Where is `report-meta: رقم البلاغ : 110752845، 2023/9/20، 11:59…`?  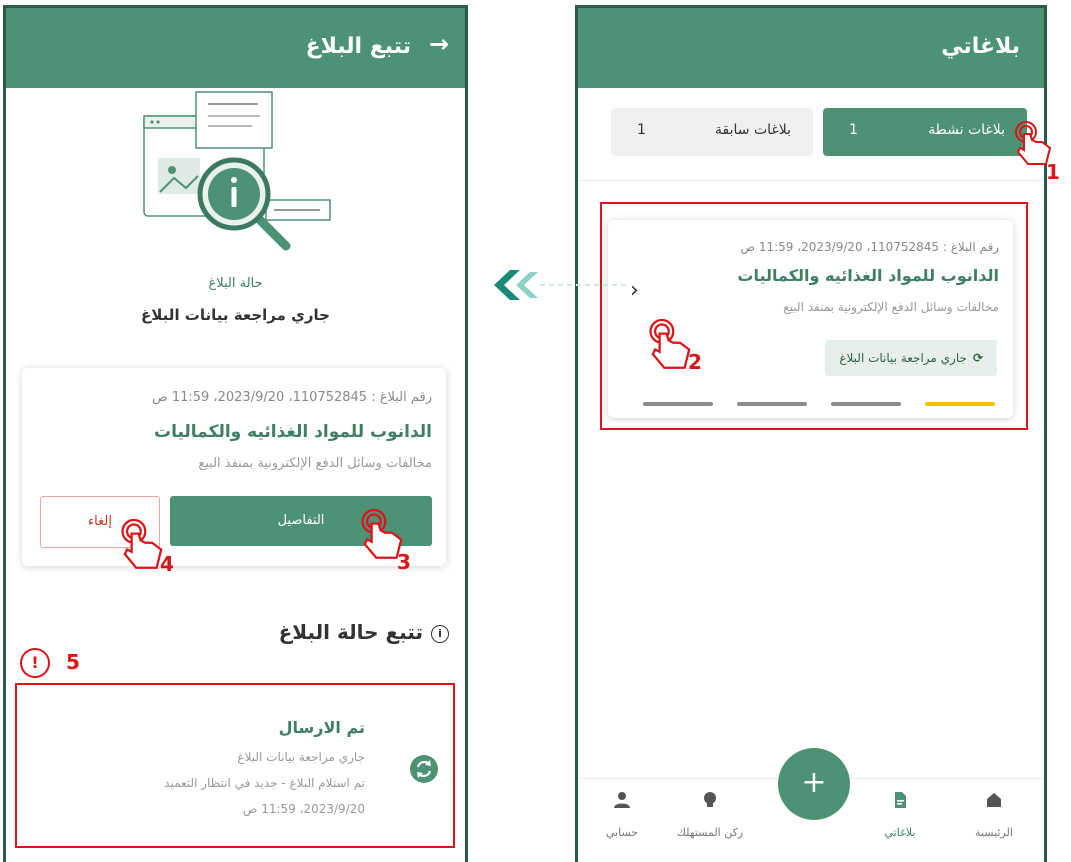
report-meta: رقم البلاغ : 110752845، 2023/9/20، 11:59… is located at coordinates (291, 397).